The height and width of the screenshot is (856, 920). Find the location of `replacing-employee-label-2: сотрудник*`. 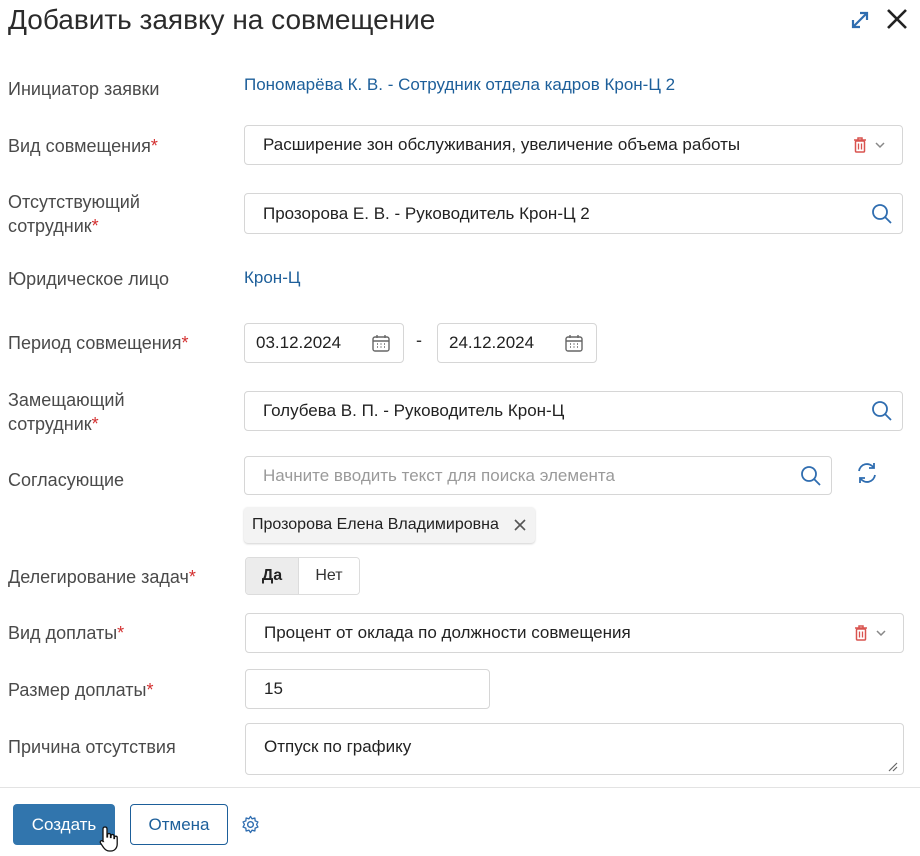

replacing-employee-label-2: сотрудник* is located at coordinates (53, 424).